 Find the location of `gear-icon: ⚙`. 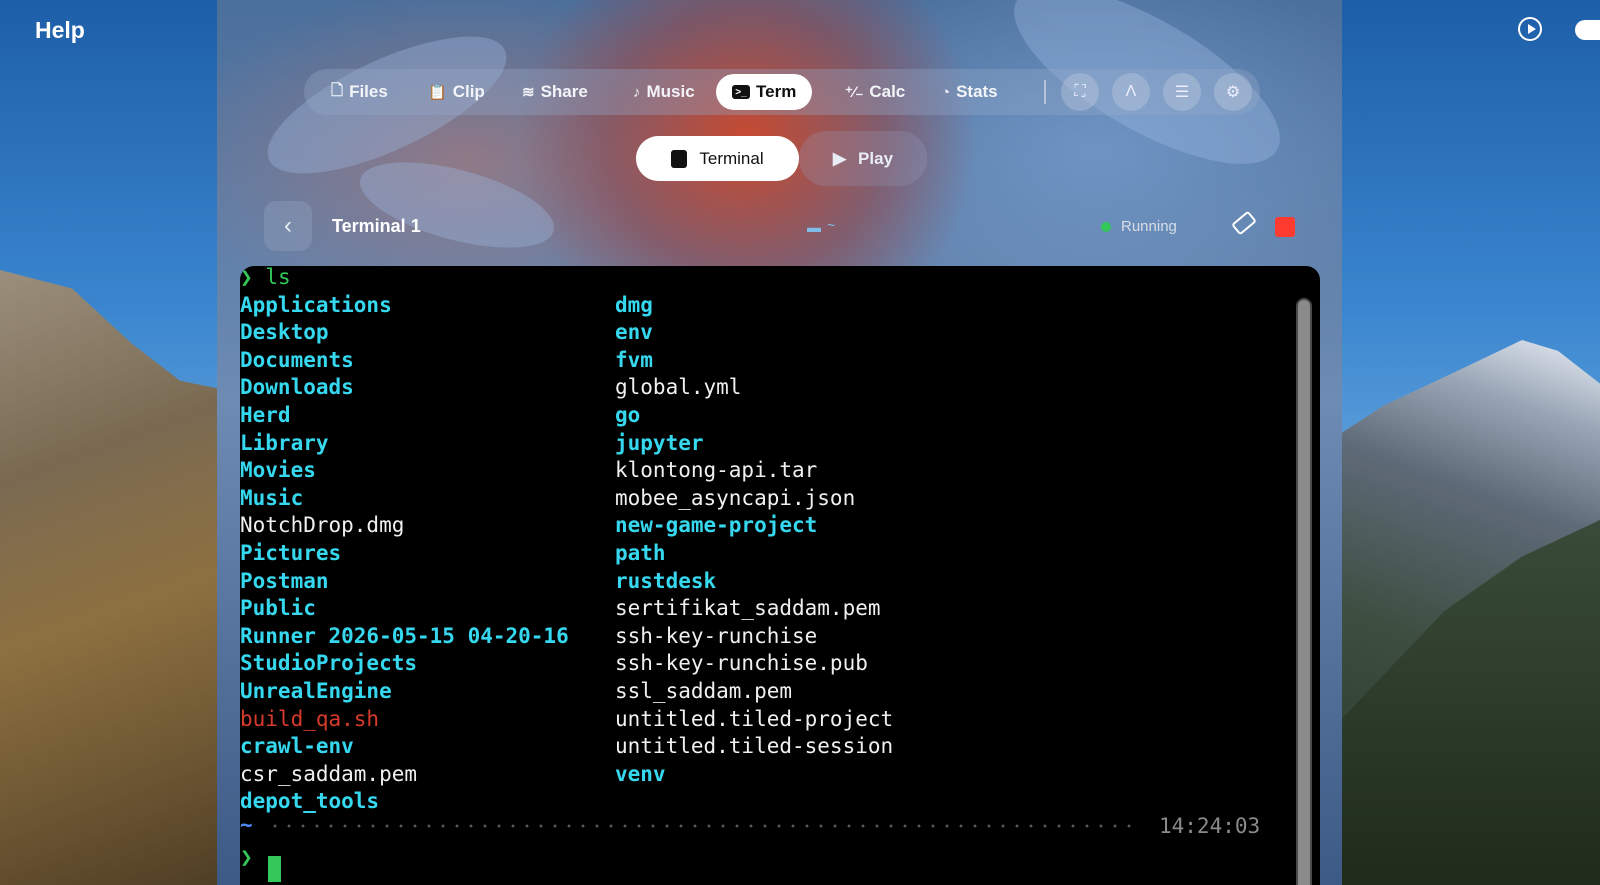

gear-icon: ⚙ is located at coordinates (1233, 92).